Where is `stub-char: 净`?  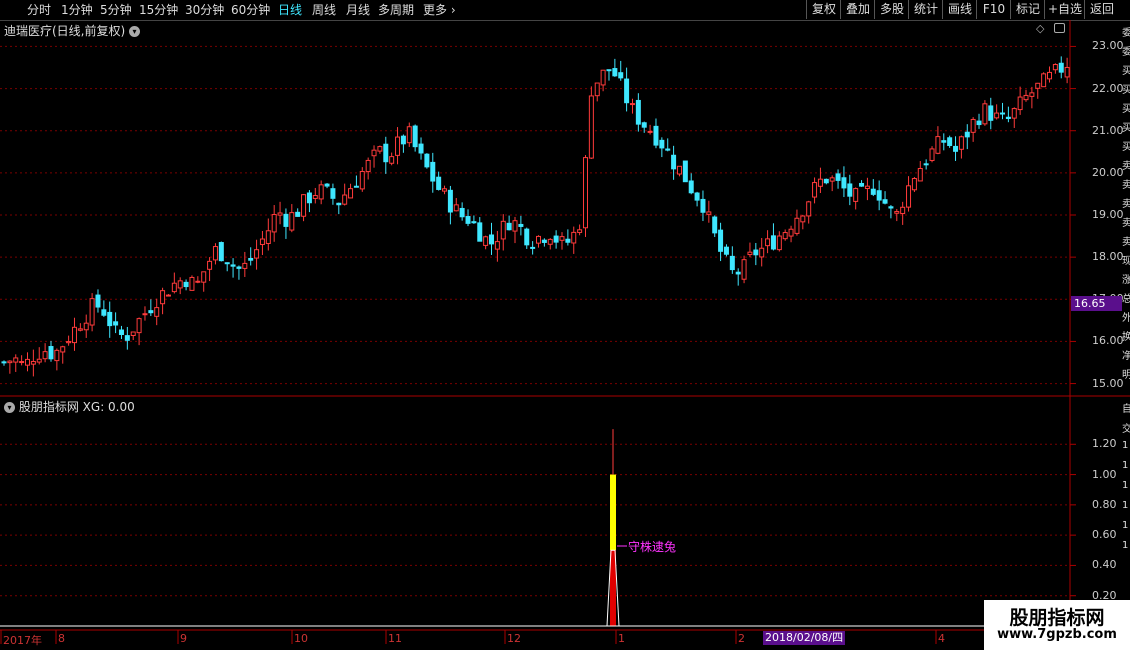 stub-char: 净 is located at coordinates (1126, 356).